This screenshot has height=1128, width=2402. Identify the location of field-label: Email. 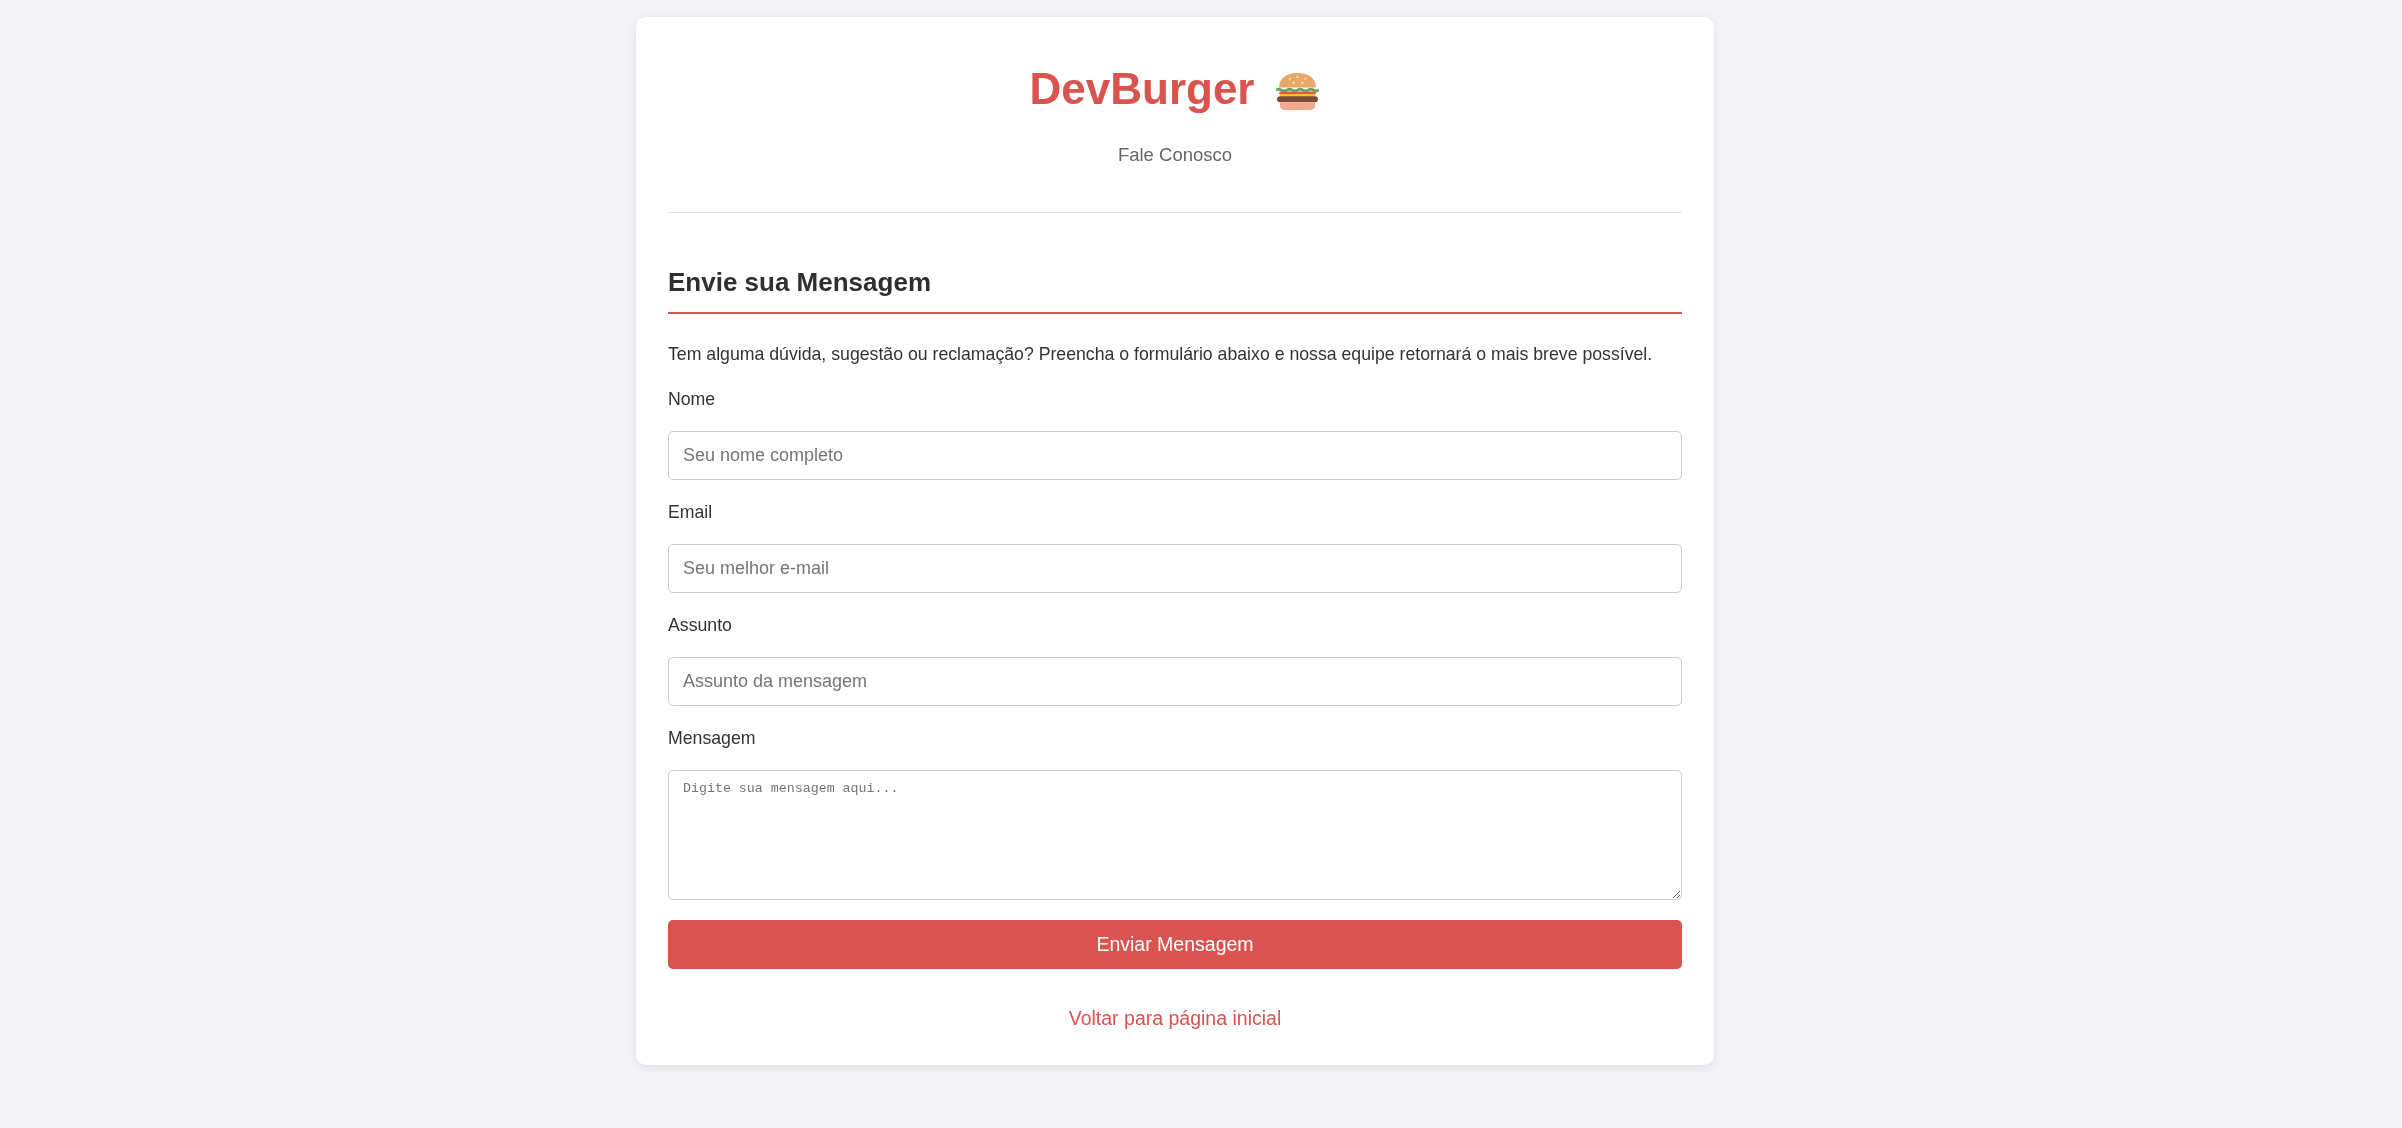
(690, 512).